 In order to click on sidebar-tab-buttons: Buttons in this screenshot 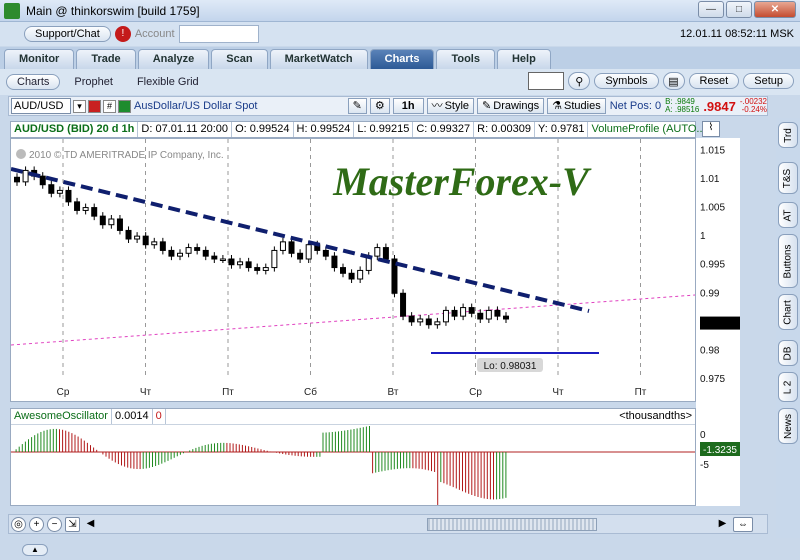, I will do `click(788, 261)`.